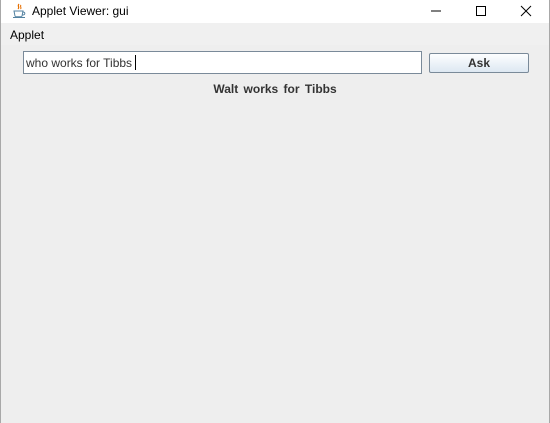 Image resolution: width=550 pixels, height=423 pixels. Describe the element at coordinates (275, 34) in the screenshot. I see `menu-bar: Applet` at that location.